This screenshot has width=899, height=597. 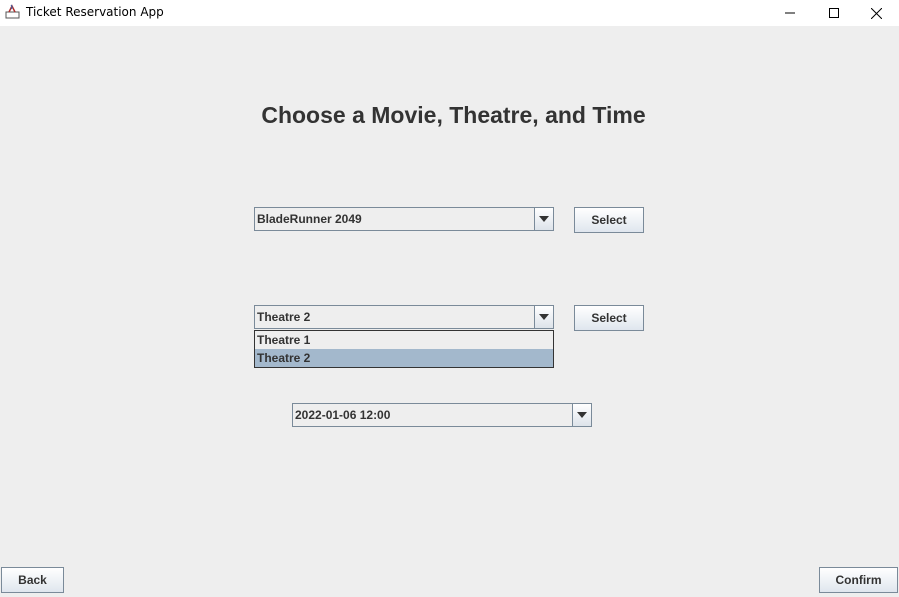 What do you see at coordinates (12, 11) in the screenshot?
I see `java-app-icon` at bounding box center [12, 11].